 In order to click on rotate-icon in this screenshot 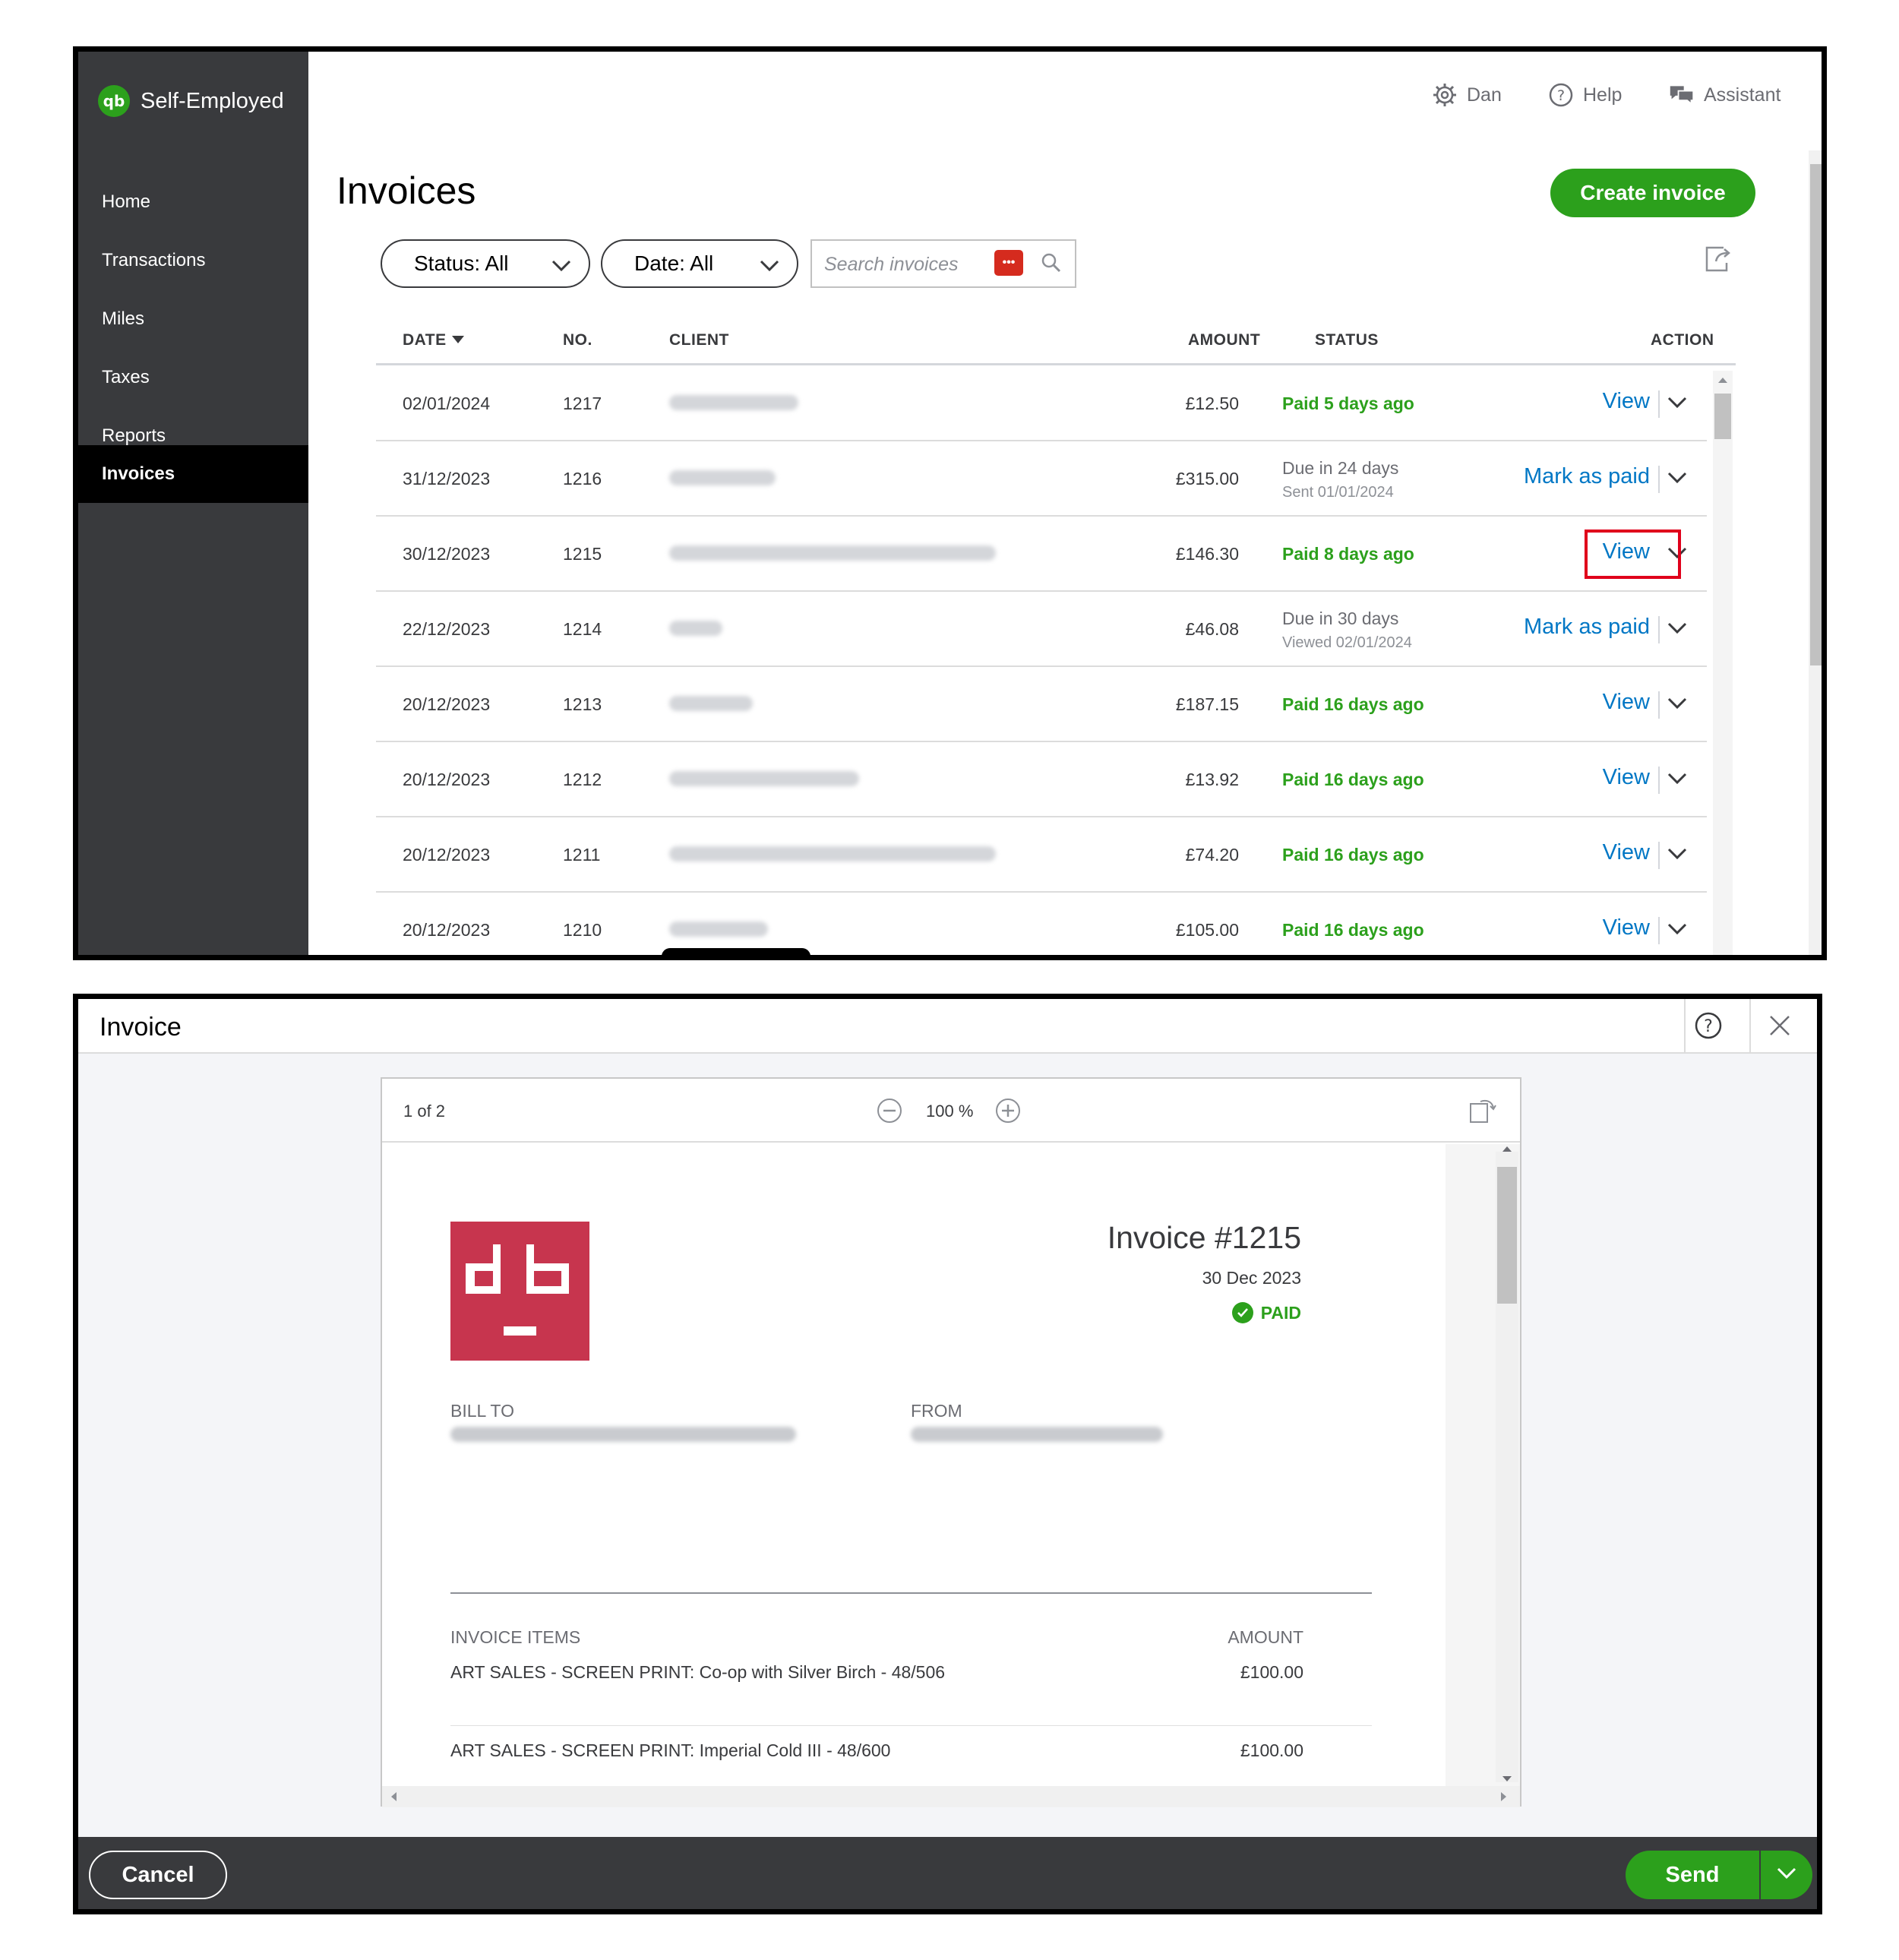, I will do `click(1483, 1112)`.